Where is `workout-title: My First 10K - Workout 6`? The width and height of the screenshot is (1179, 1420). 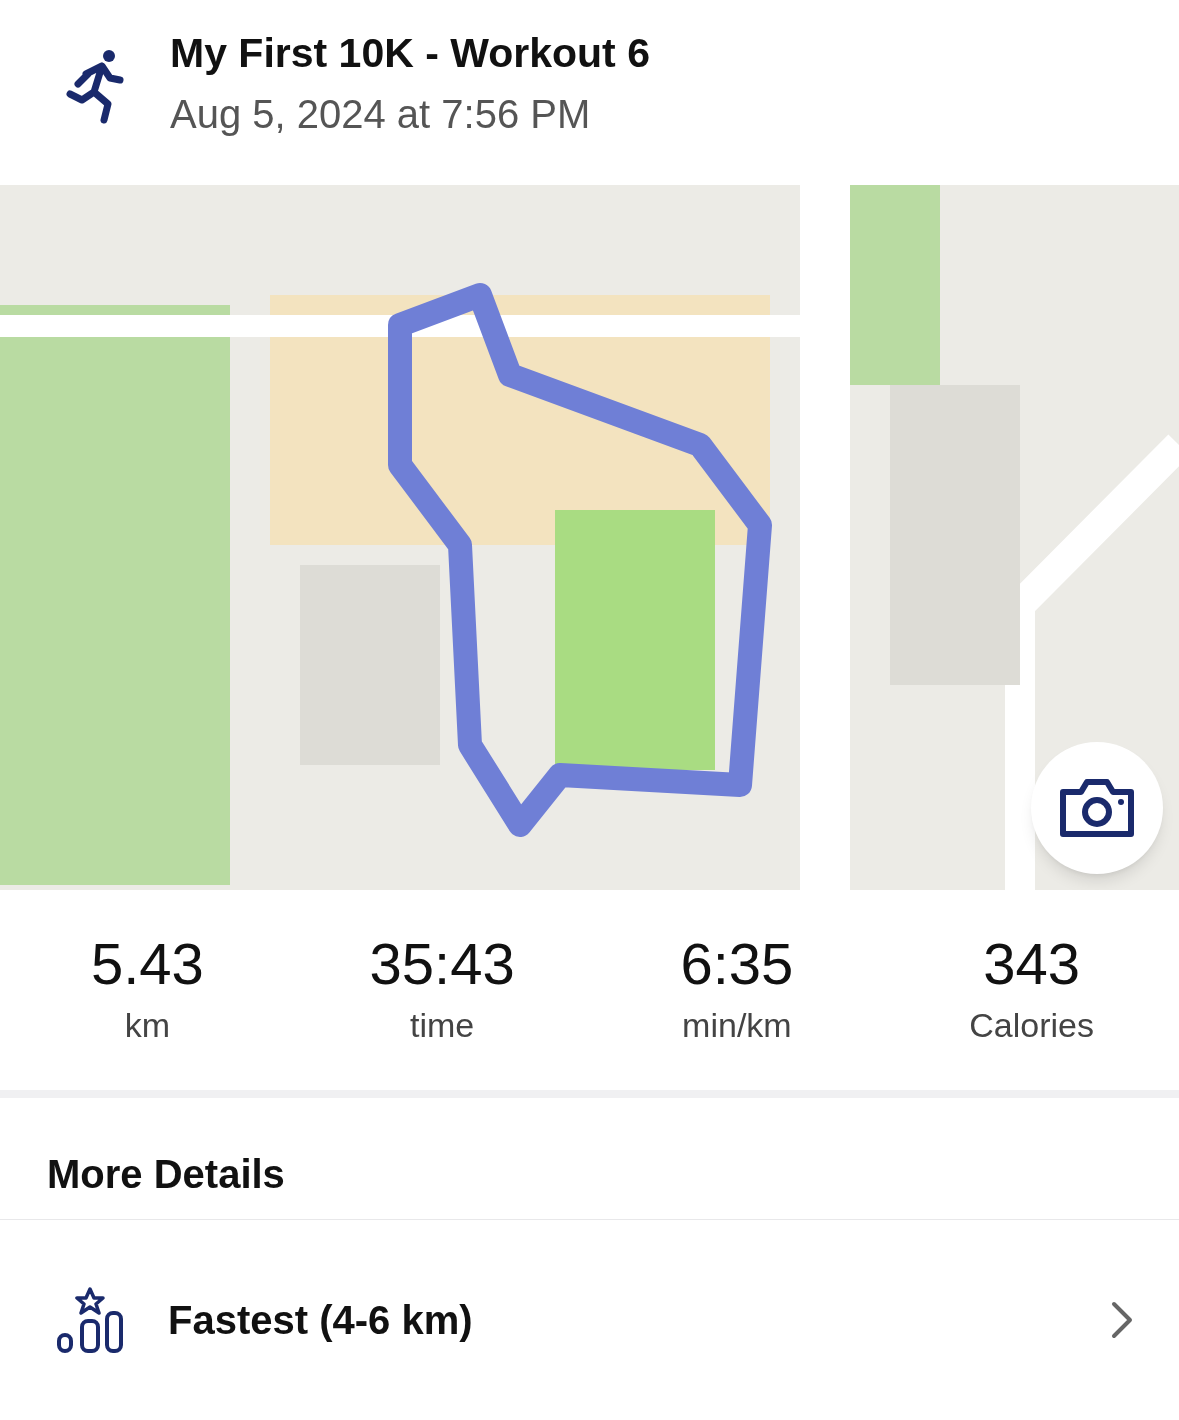 workout-title: My First 10K - Workout 6 is located at coordinates (410, 53).